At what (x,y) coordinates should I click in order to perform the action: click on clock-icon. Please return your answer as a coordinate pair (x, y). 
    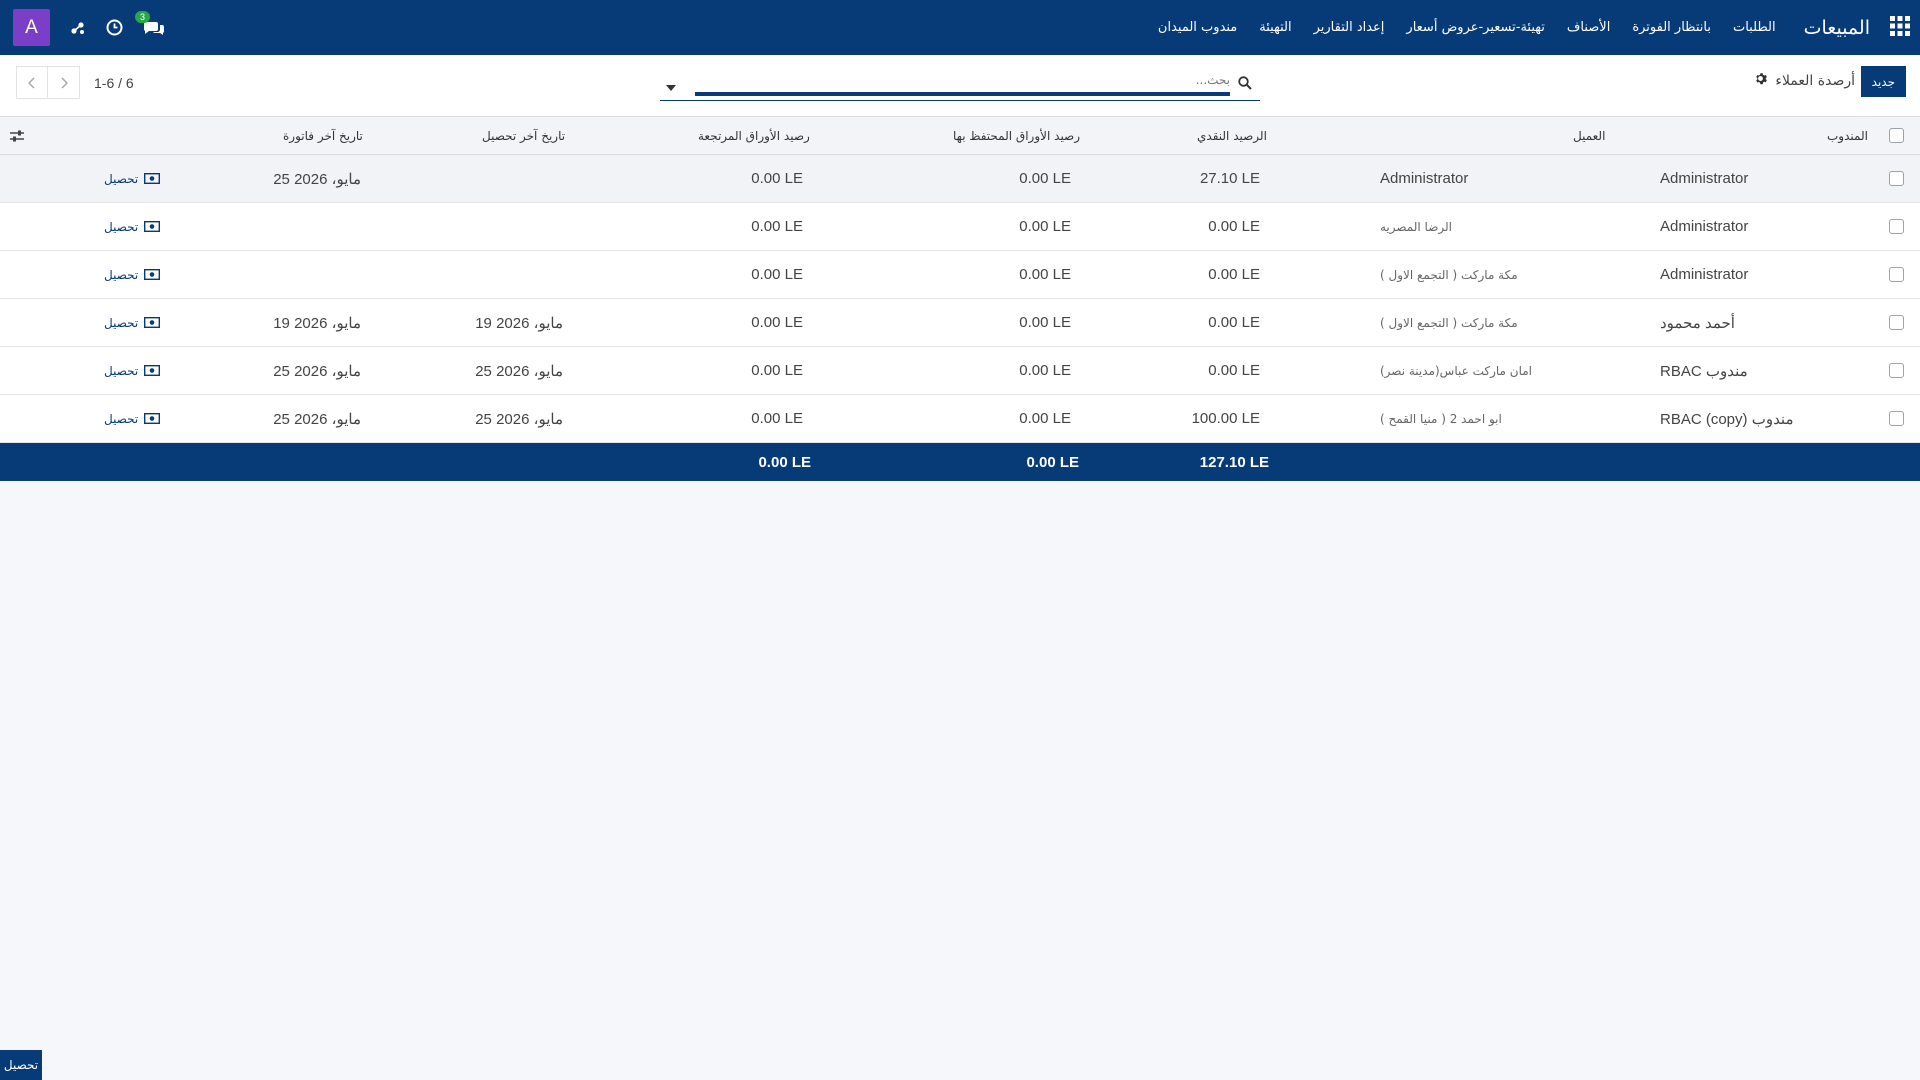
    Looking at the image, I should click on (114, 27).